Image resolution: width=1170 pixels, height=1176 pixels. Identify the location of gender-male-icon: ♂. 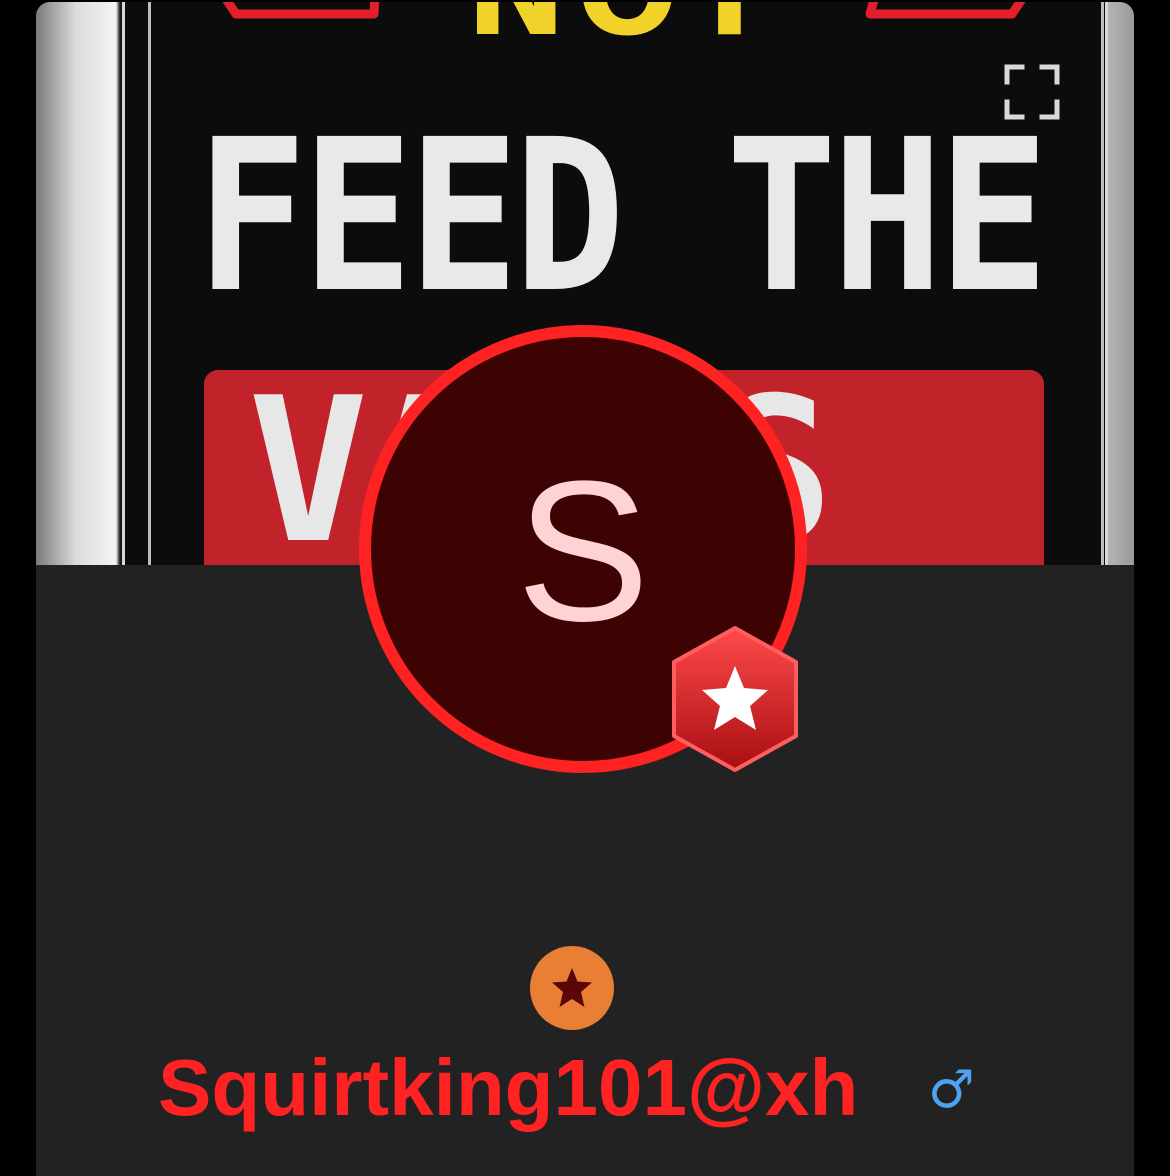
(951, 1090).